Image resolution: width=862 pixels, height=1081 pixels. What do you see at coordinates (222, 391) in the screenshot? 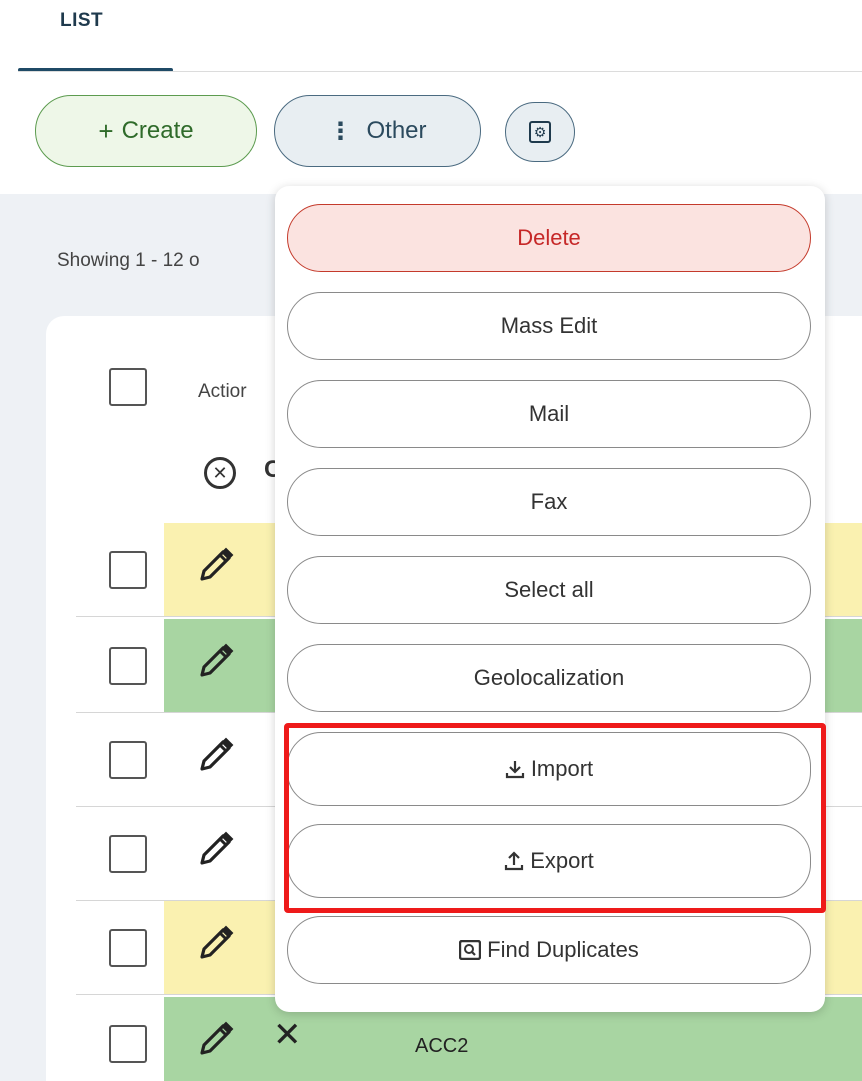
I see `column-header-actions: Actior` at bounding box center [222, 391].